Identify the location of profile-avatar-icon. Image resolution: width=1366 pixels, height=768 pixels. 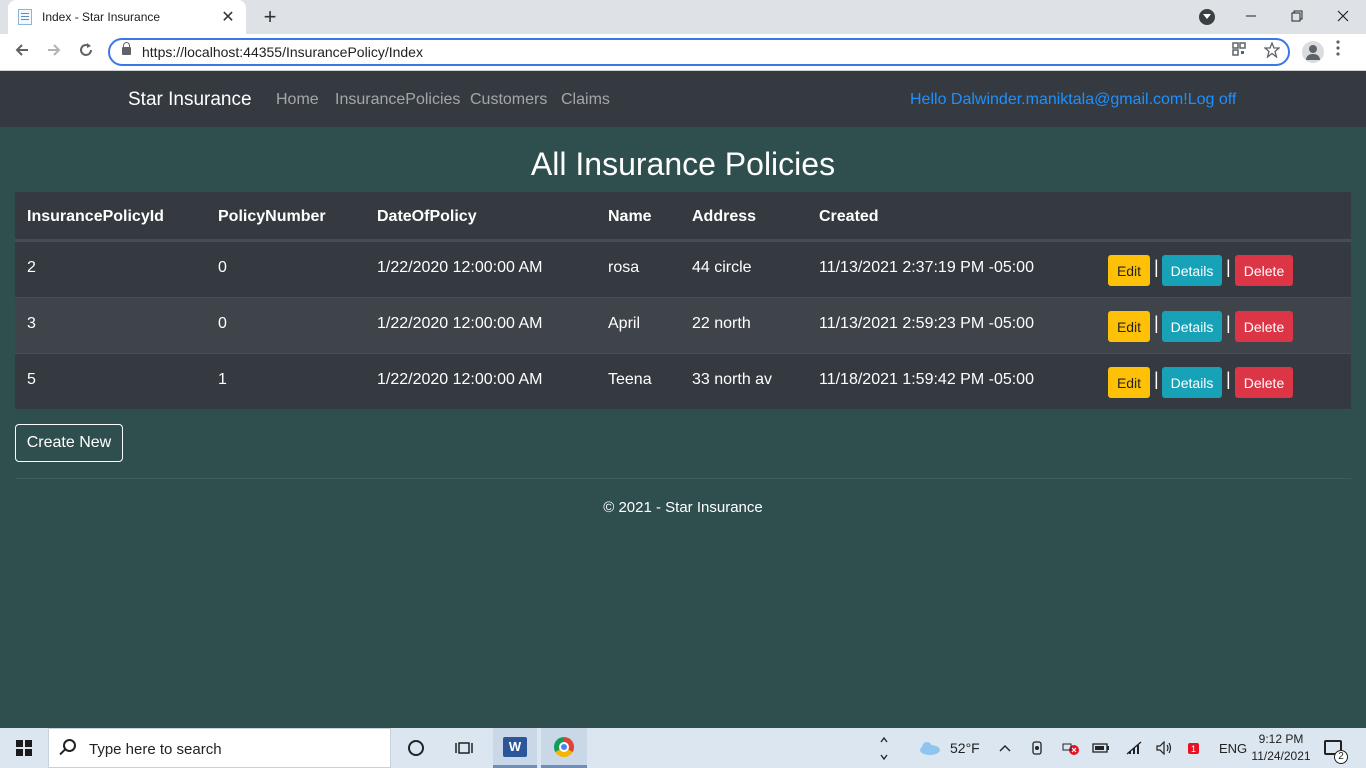
(1313, 52).